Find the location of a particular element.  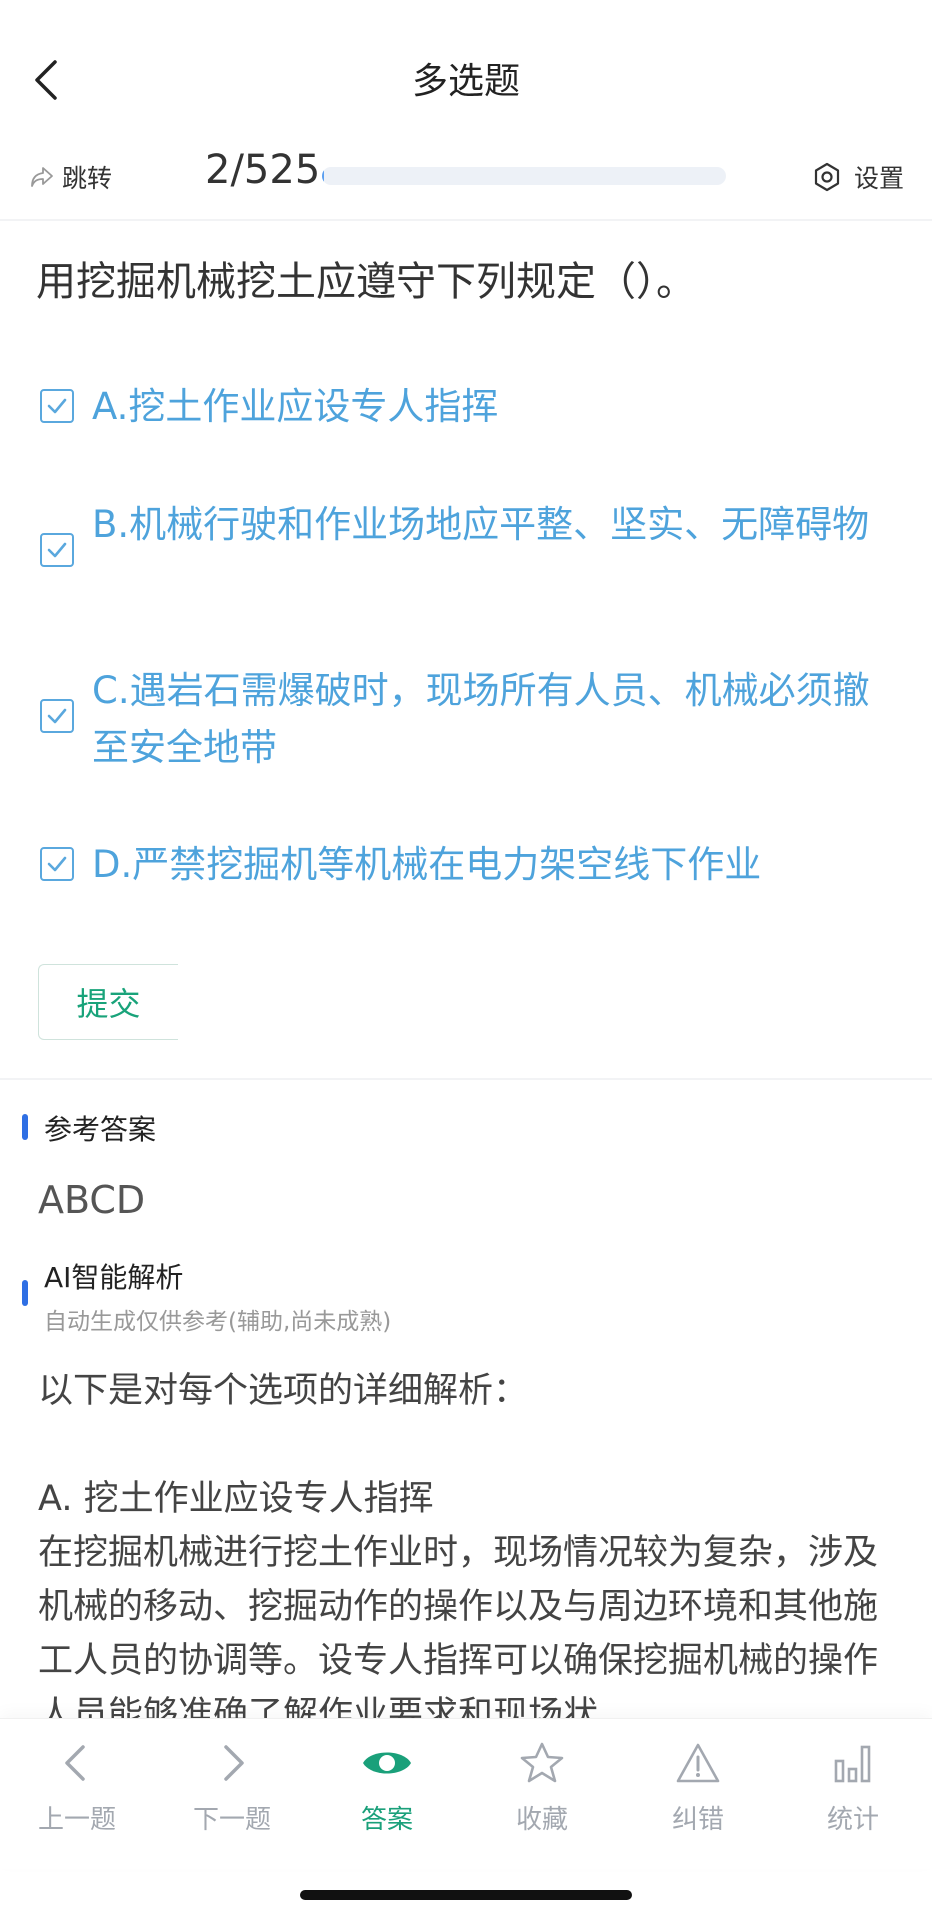

question-text: 用挖掘机械挖土应遵守下列规定（）。 is located at coordinates (366, 282).